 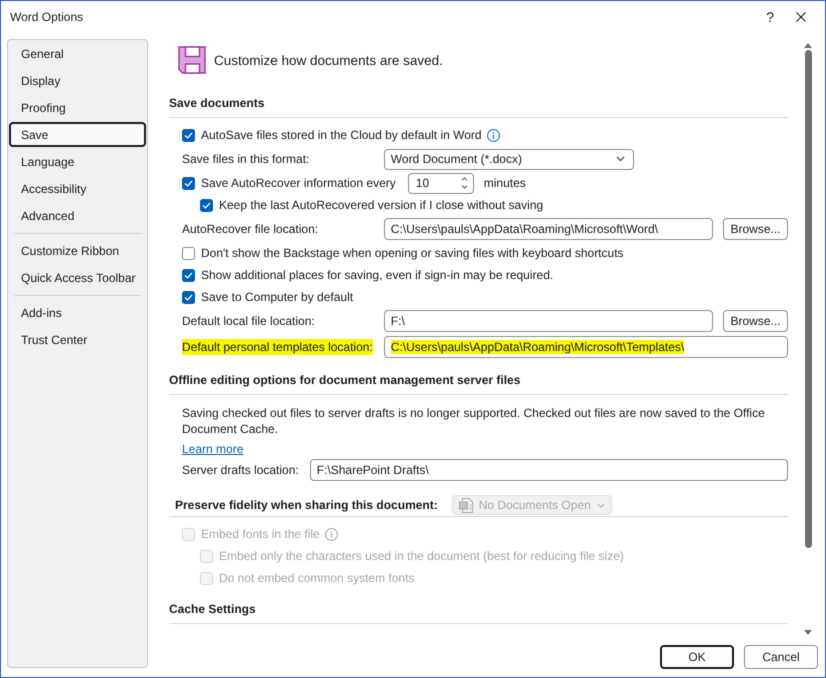 What do you see at coordinates (344, 380) in the screenshot?
I see `section-heading: Offline editing options for document management server files` at bounding box center [344, 380].